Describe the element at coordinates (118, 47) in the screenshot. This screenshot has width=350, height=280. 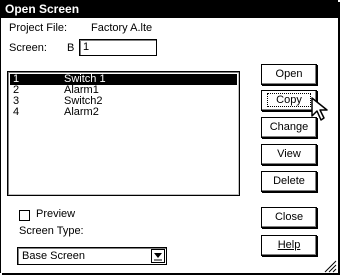
I see `screen-number-input: 1` at that location.